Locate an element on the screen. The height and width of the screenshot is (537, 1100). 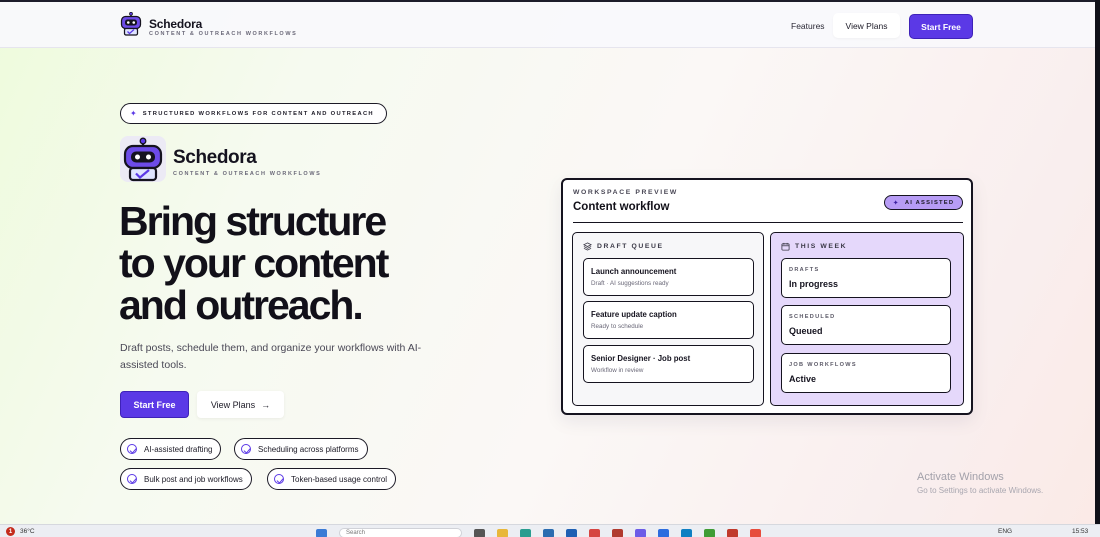
outlook-icon is located at coordinates (571, 532).